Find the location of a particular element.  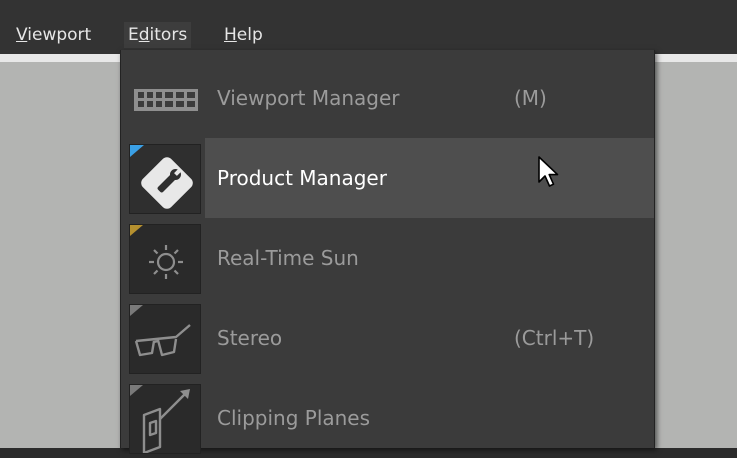

viewport-manager-icon is located at coordinates (165, 99).